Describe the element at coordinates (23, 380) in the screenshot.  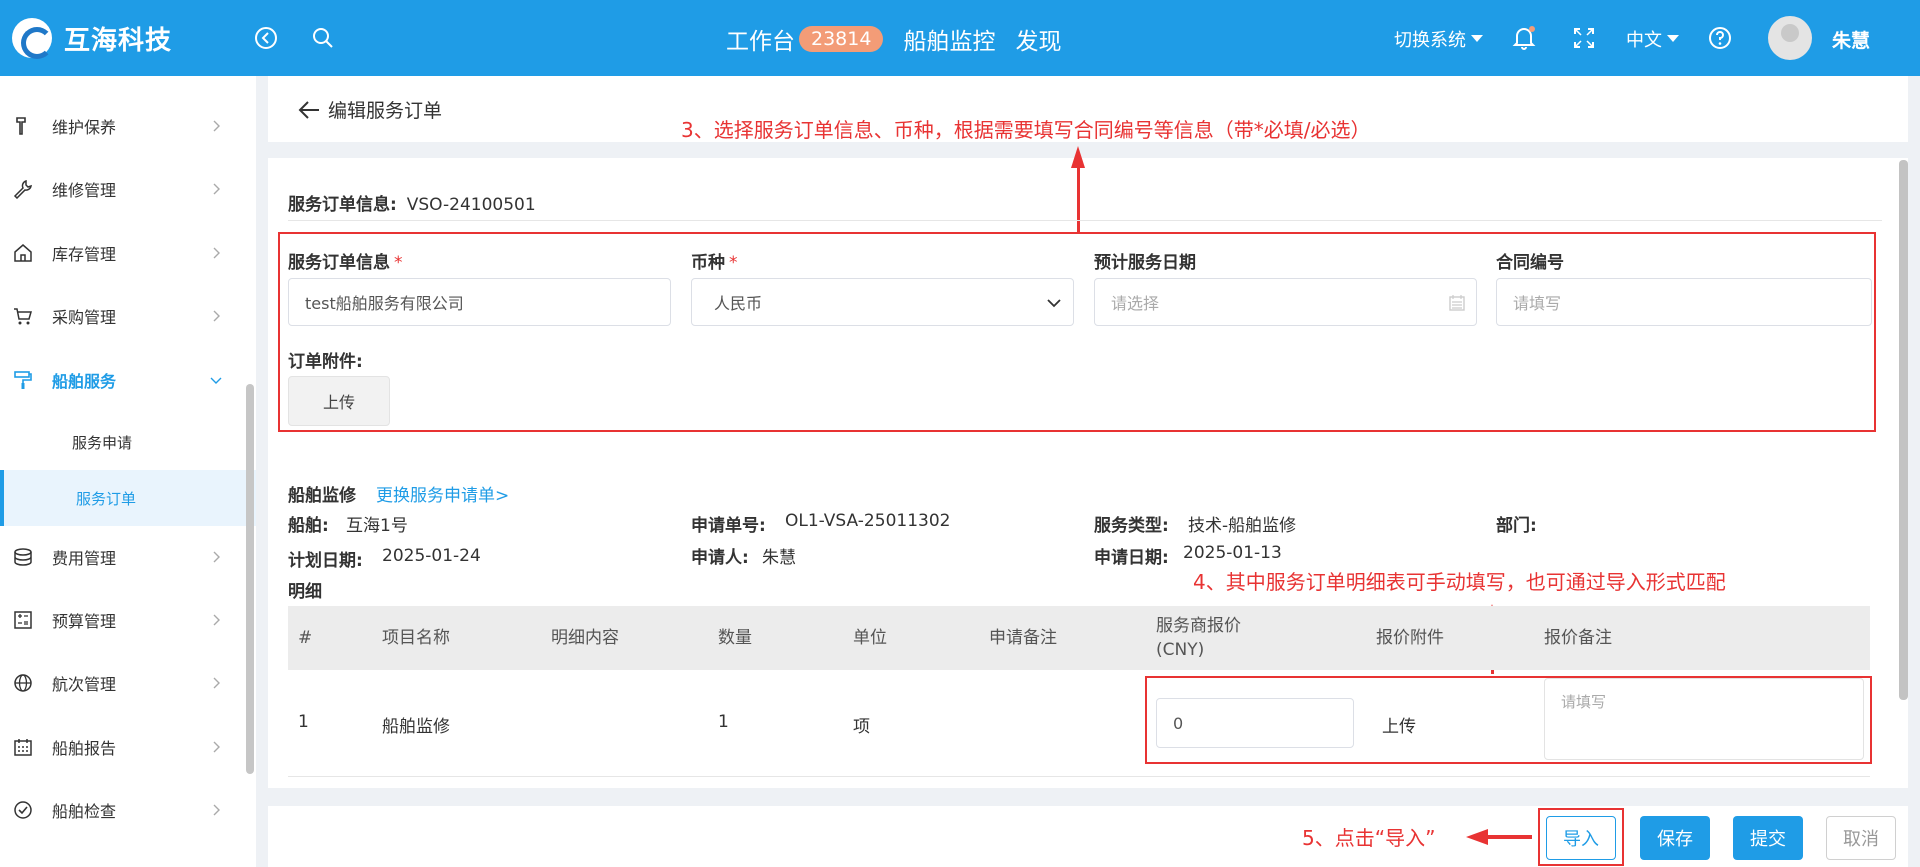
I see `roller-icon` at that location.